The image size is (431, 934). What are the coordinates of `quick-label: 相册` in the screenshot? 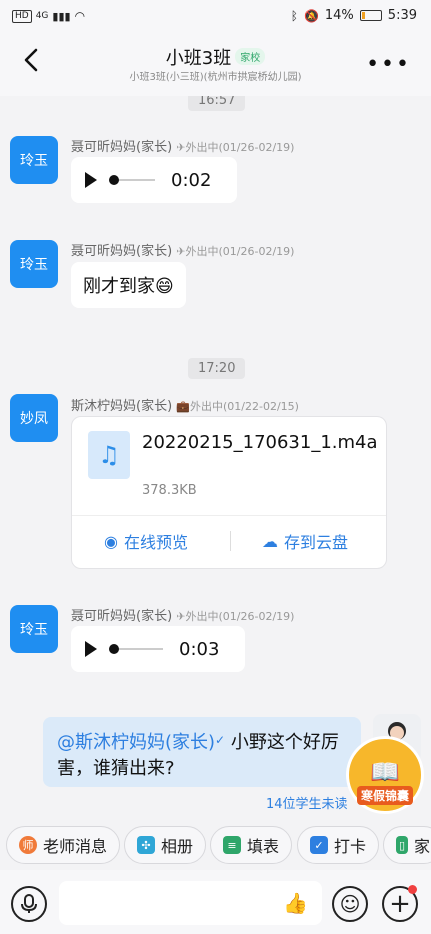 It's located at (177, 846).